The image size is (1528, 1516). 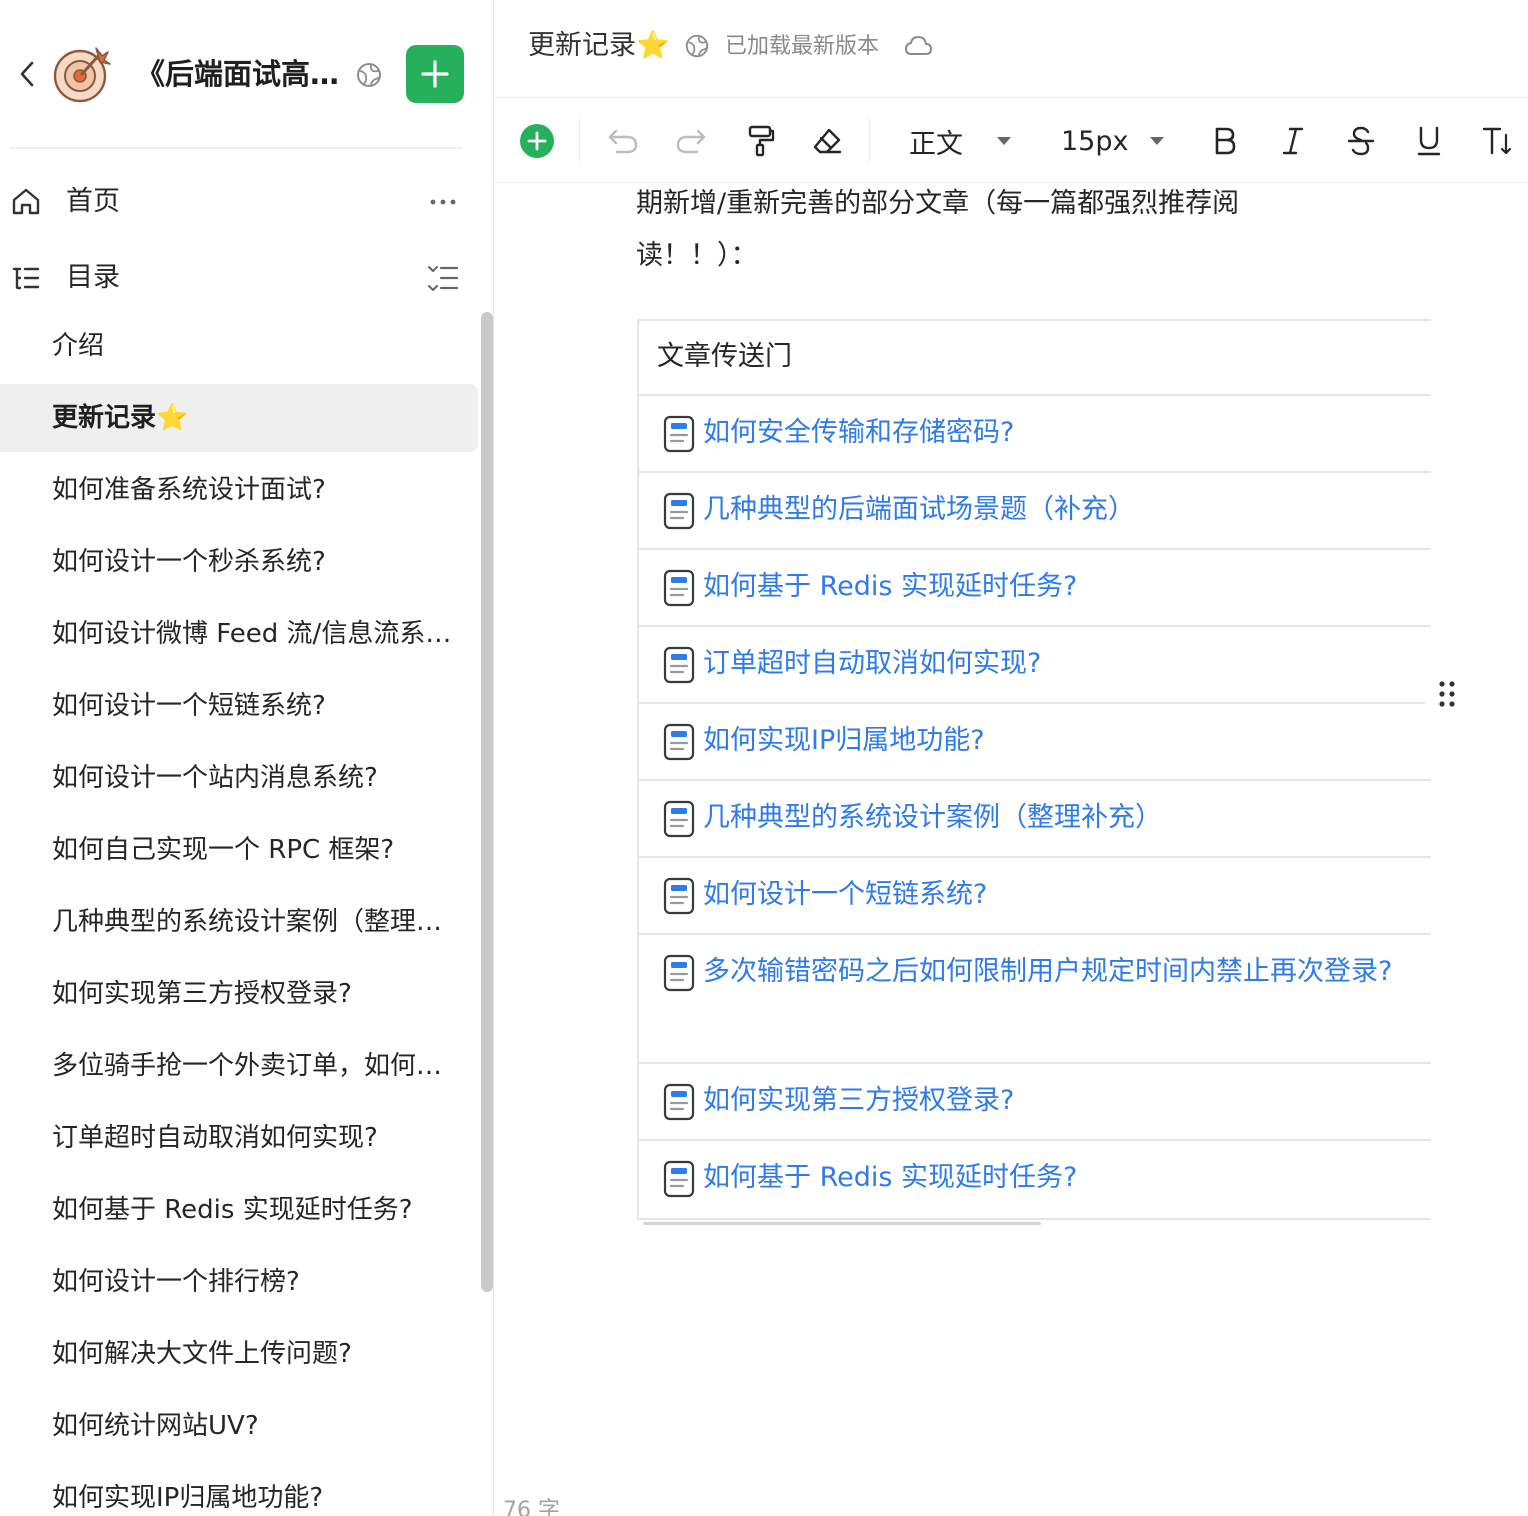 What do you see at coordinates (1293, 141) in the screenshot?
I see `italic-button` at bounding box center [1293, 141].